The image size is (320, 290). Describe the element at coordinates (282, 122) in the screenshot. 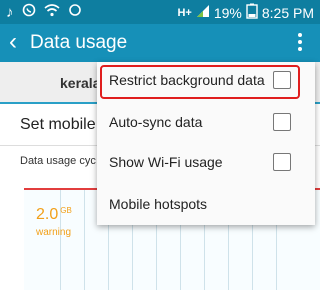

I see `auto-sync-checkbox` at that location.